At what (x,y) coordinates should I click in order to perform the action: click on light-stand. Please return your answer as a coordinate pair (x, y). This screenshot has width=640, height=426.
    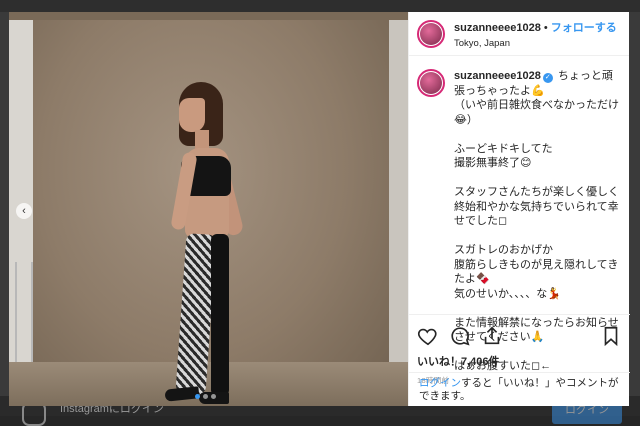
    Looking at the image, I should click on (24, 312).